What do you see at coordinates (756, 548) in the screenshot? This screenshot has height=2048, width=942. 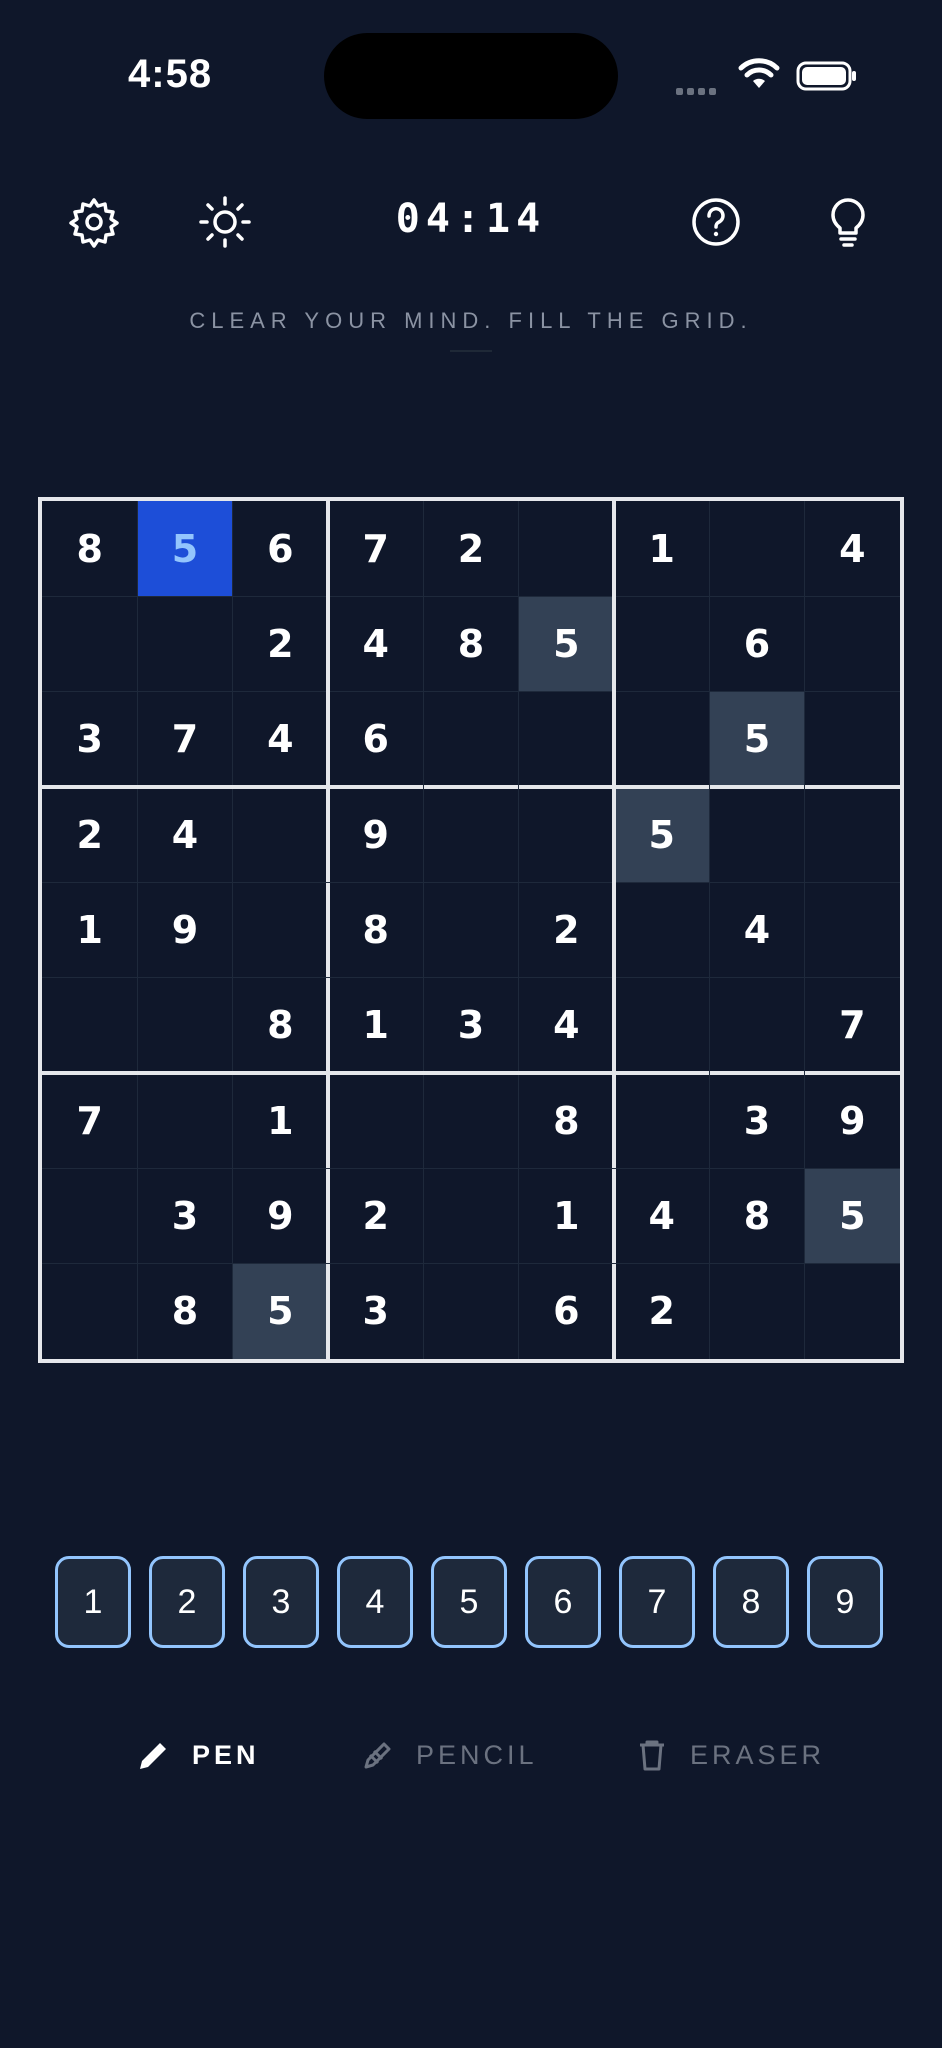 I see `sudoku-cell-r1c8` at bounding box center [756, 548].